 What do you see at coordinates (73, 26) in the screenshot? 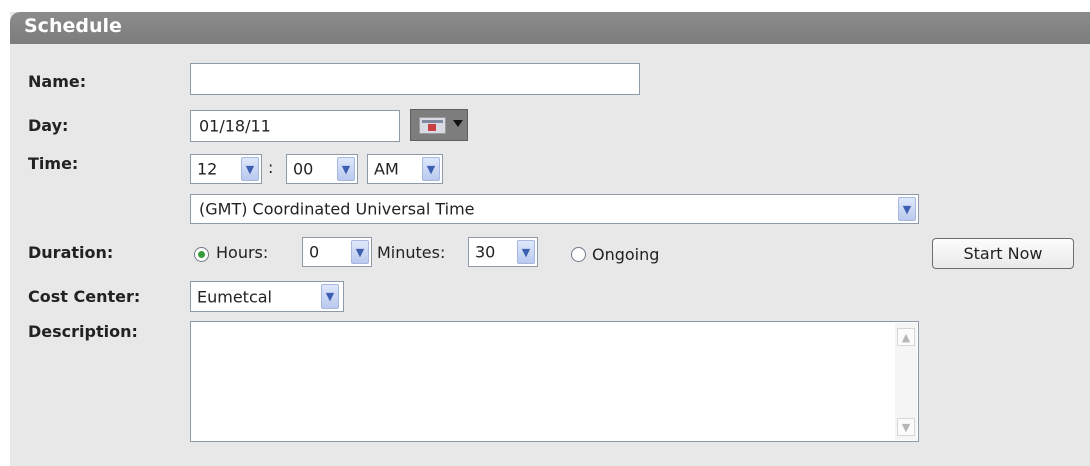
I see `schedule-title: Schedule` at bounding box center [73, 26].